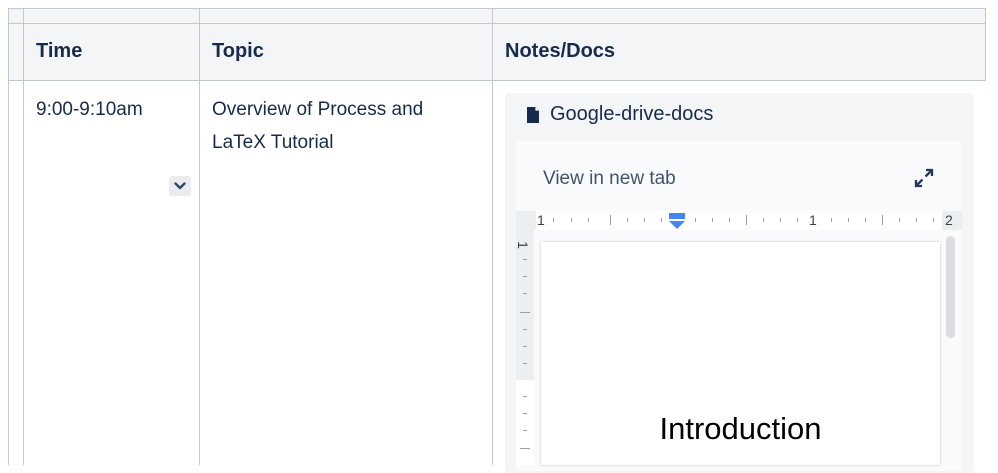  Describe the element at coordinates (949, 350) in the screenshot. I see `document-scrollbar` at that location.